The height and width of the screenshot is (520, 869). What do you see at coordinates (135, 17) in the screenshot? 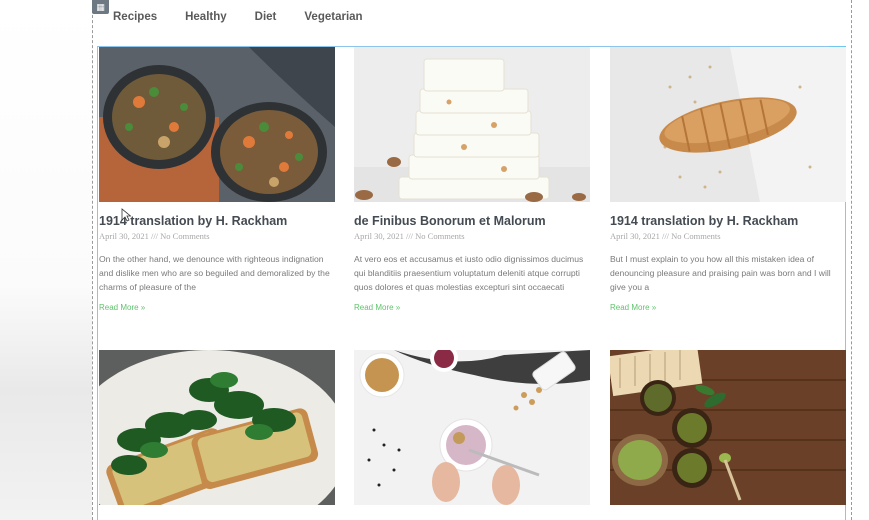
I see `nav-item-recipes: Recipes` at bounding box center [135, 17].